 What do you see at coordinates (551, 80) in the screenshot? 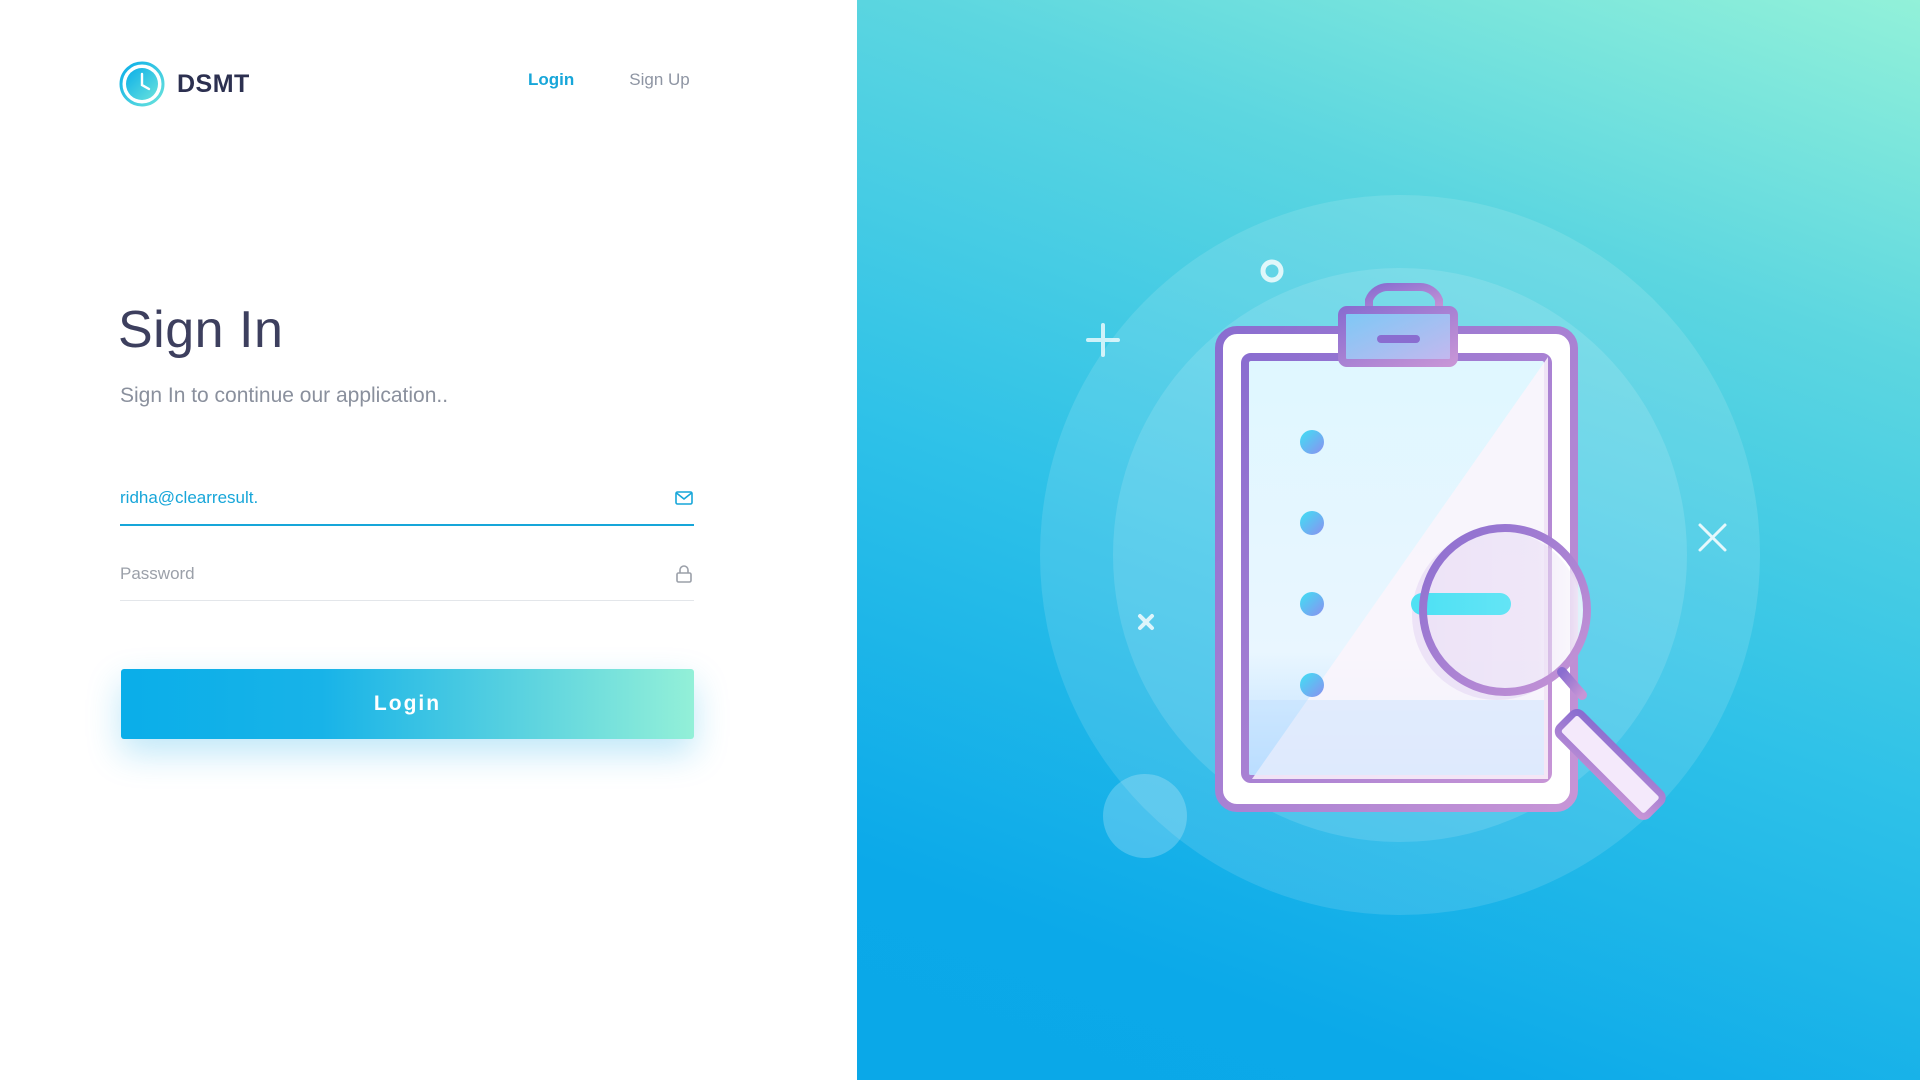
I see `nav-login-link: Login` at bounding box center [551, 80].